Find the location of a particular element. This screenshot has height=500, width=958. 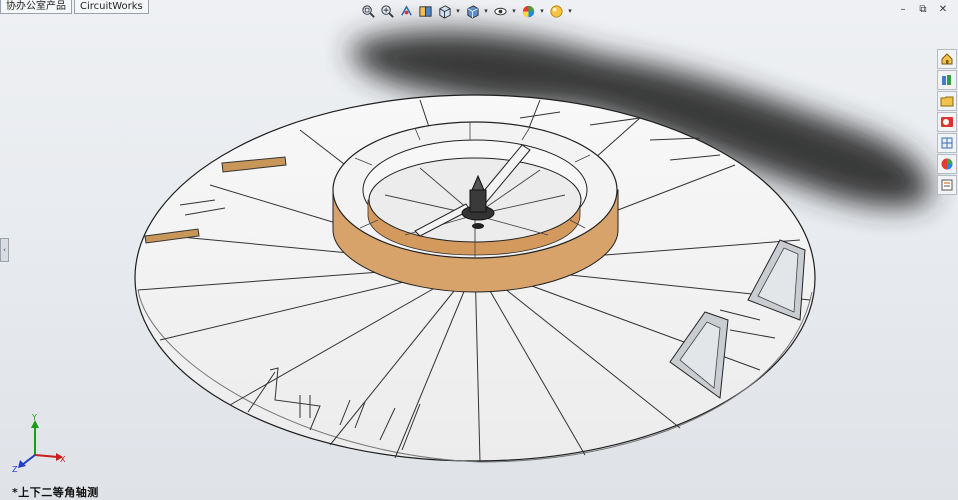

minimize-button: – is located at coordinates (903, 9).